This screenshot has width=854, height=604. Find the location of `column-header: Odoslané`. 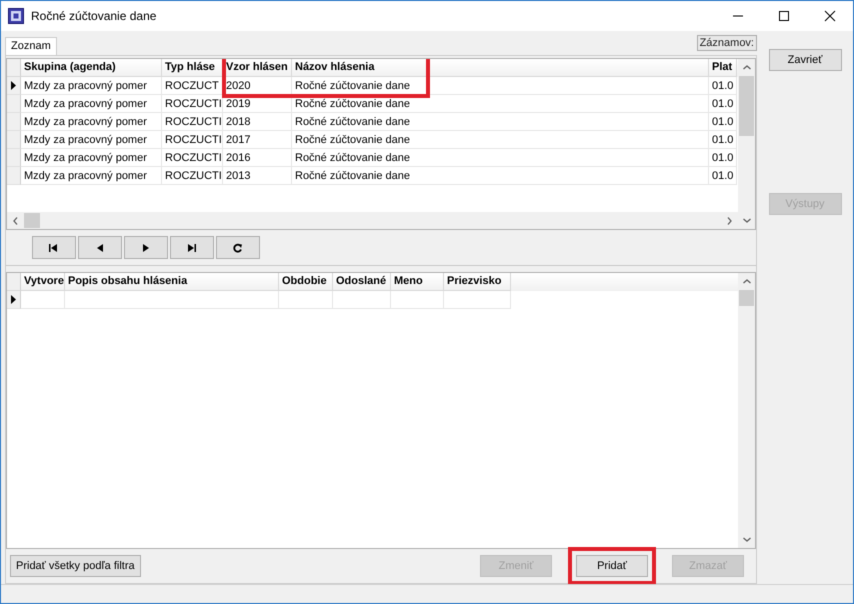

column-header: Odoslané is located at coordinates (362, 282).